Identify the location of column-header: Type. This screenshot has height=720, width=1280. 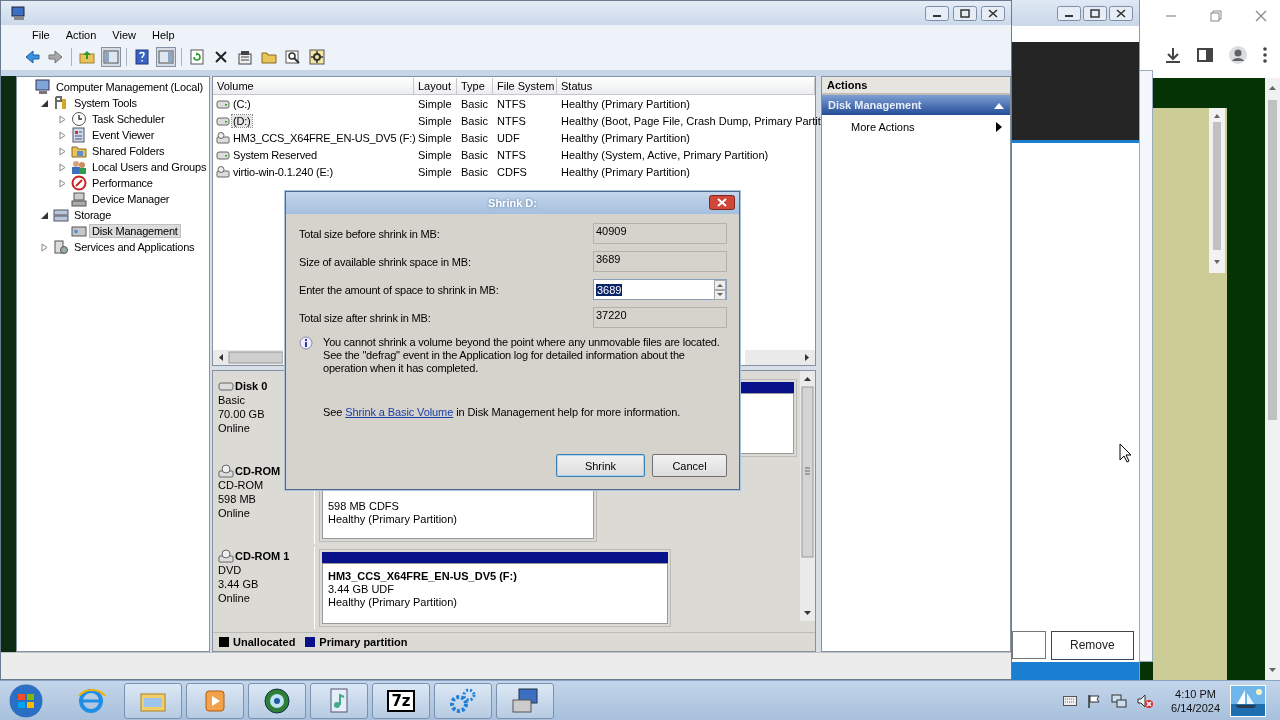
(475, 85).